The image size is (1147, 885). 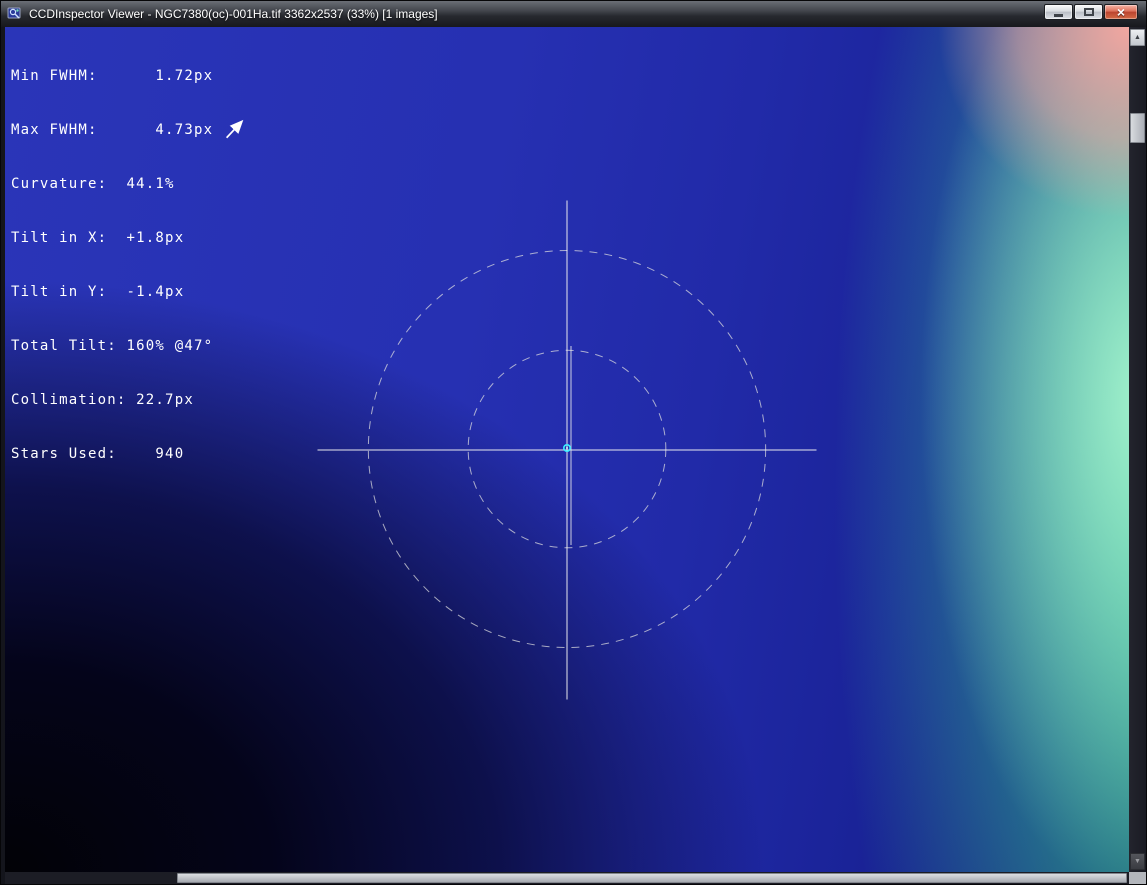 I want to click on stat-tilt-x: Tilt in X: +1.8px, so click(x=98, y=238).